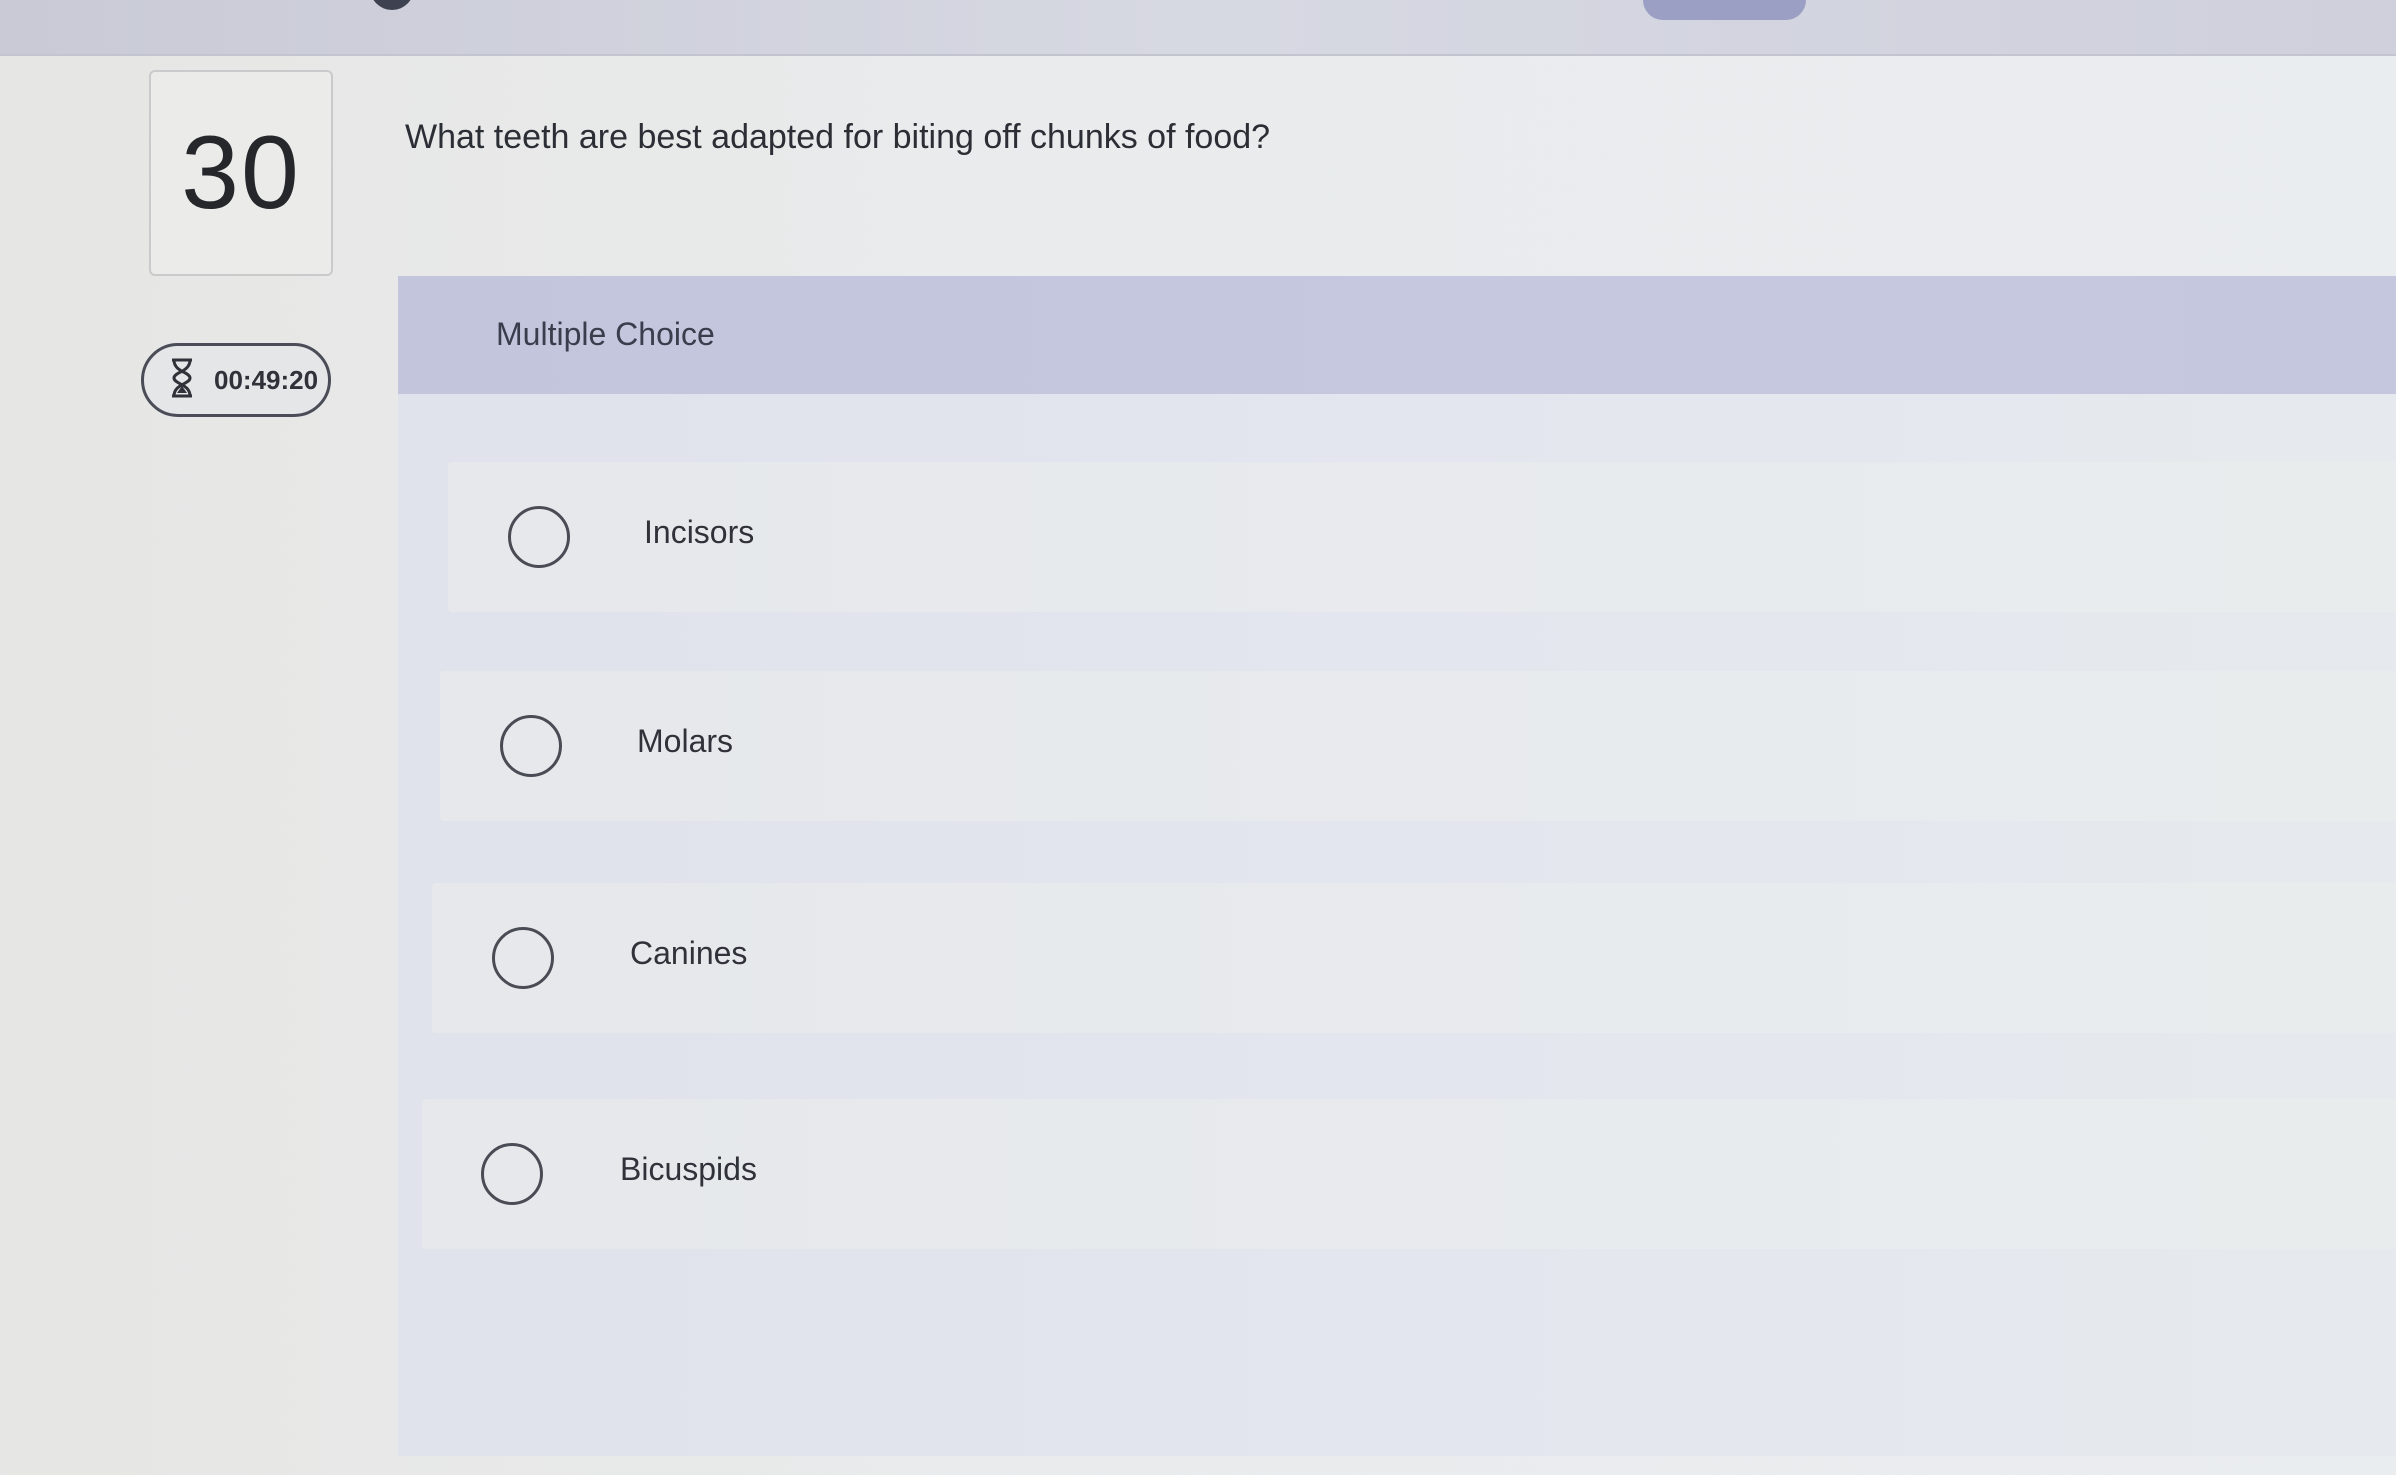 This screenshot has width=2396, height=1475. I want to click on option-label: Bicuspids, so click(688, 1169).